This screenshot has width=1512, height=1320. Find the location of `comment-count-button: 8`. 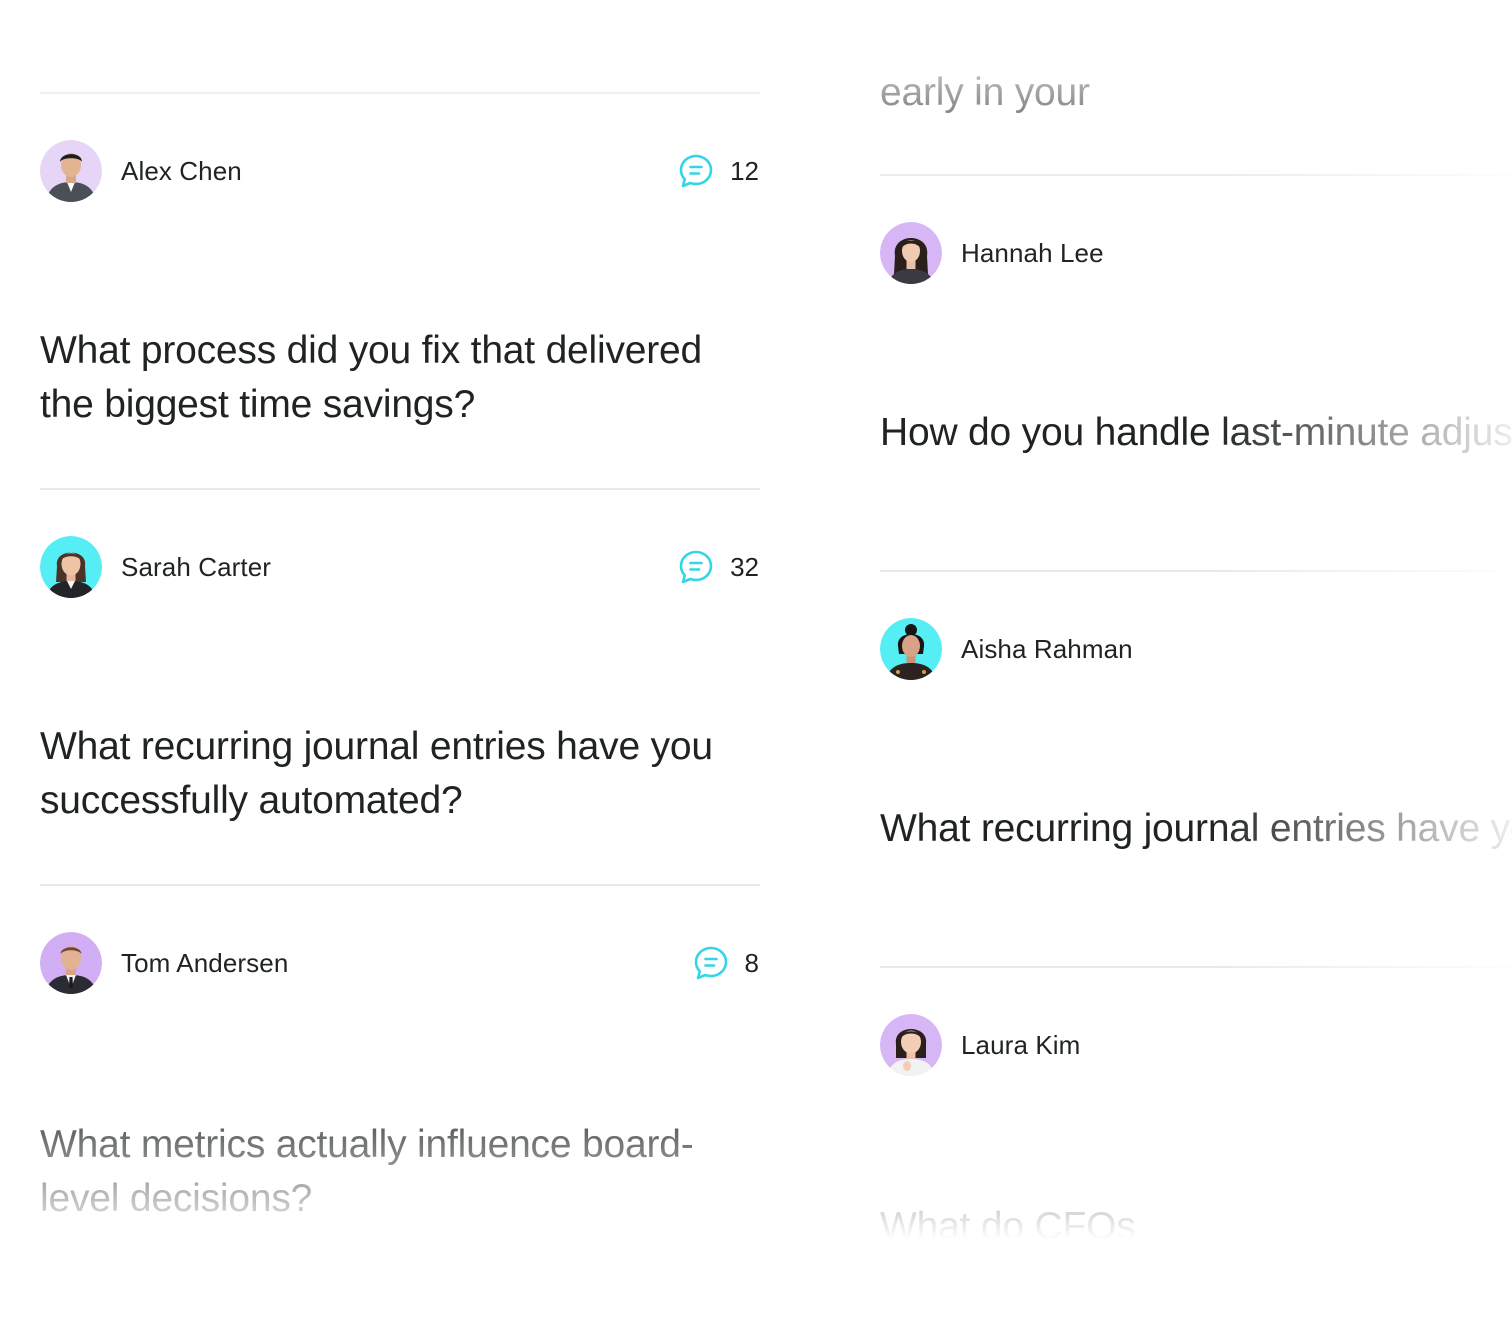

comment-count-button: 8 is located at coordinates (726, 963).